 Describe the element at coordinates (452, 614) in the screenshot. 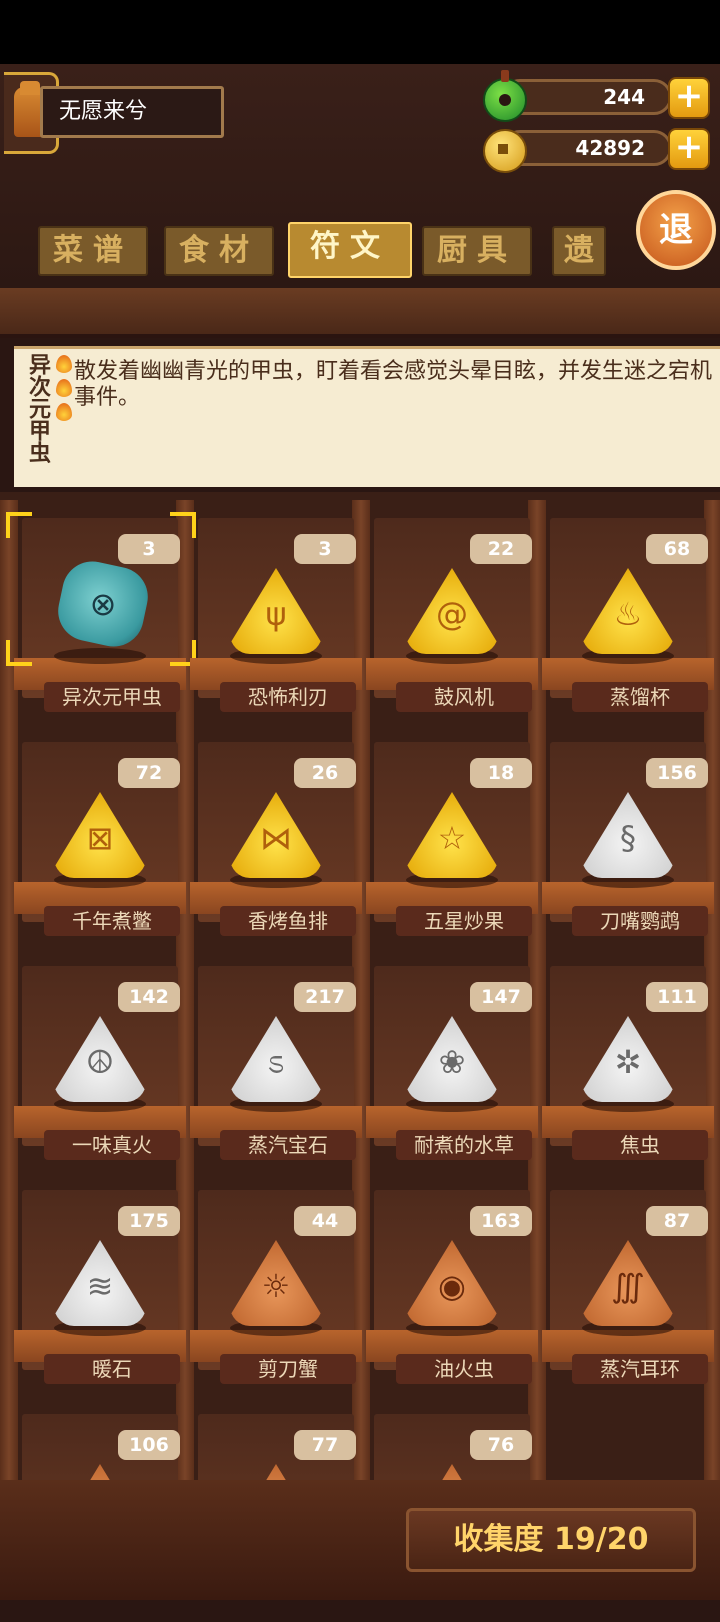

I see `rune-glyph-icon: @` at that location.